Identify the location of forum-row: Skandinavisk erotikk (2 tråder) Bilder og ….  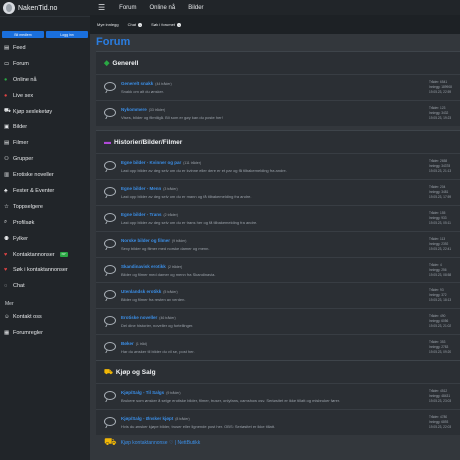
(278, 269).